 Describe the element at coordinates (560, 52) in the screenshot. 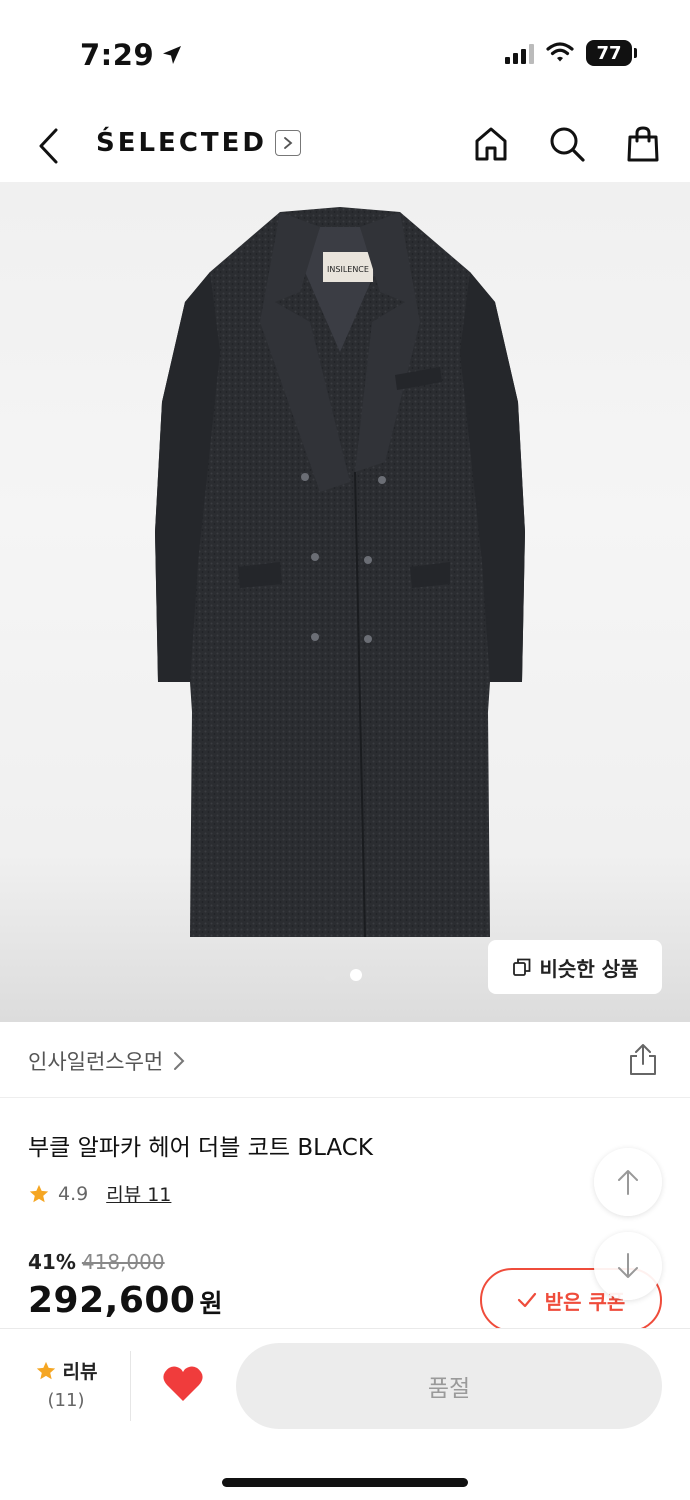

I see `wifi-icon` at that location.